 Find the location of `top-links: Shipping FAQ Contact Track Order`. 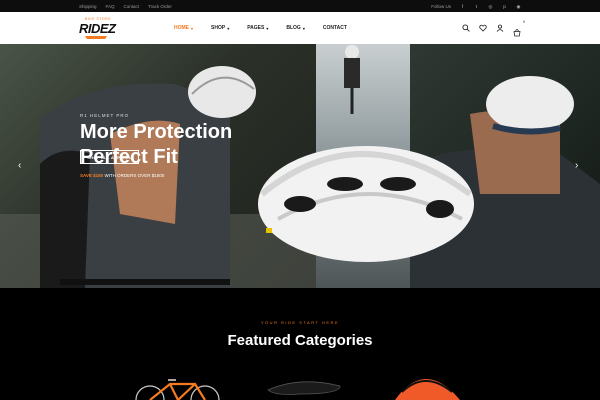

top-links: Shipping FAQ Contact Track Order is located at coordinates (125, 6).